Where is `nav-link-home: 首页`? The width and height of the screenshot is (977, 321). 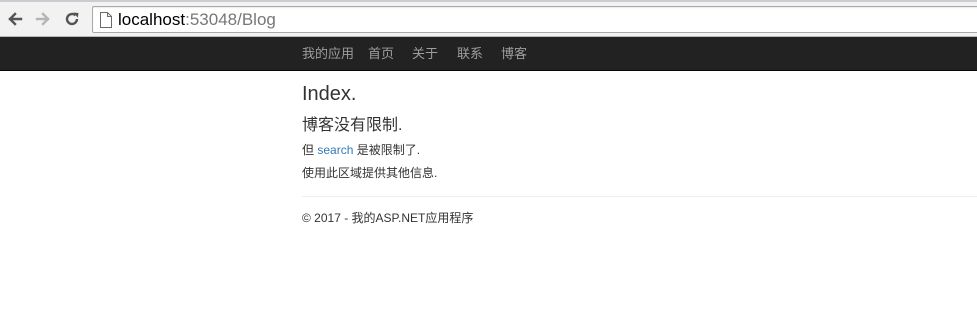
nav-link-home: 首页 is located at coordinates (381, 53).